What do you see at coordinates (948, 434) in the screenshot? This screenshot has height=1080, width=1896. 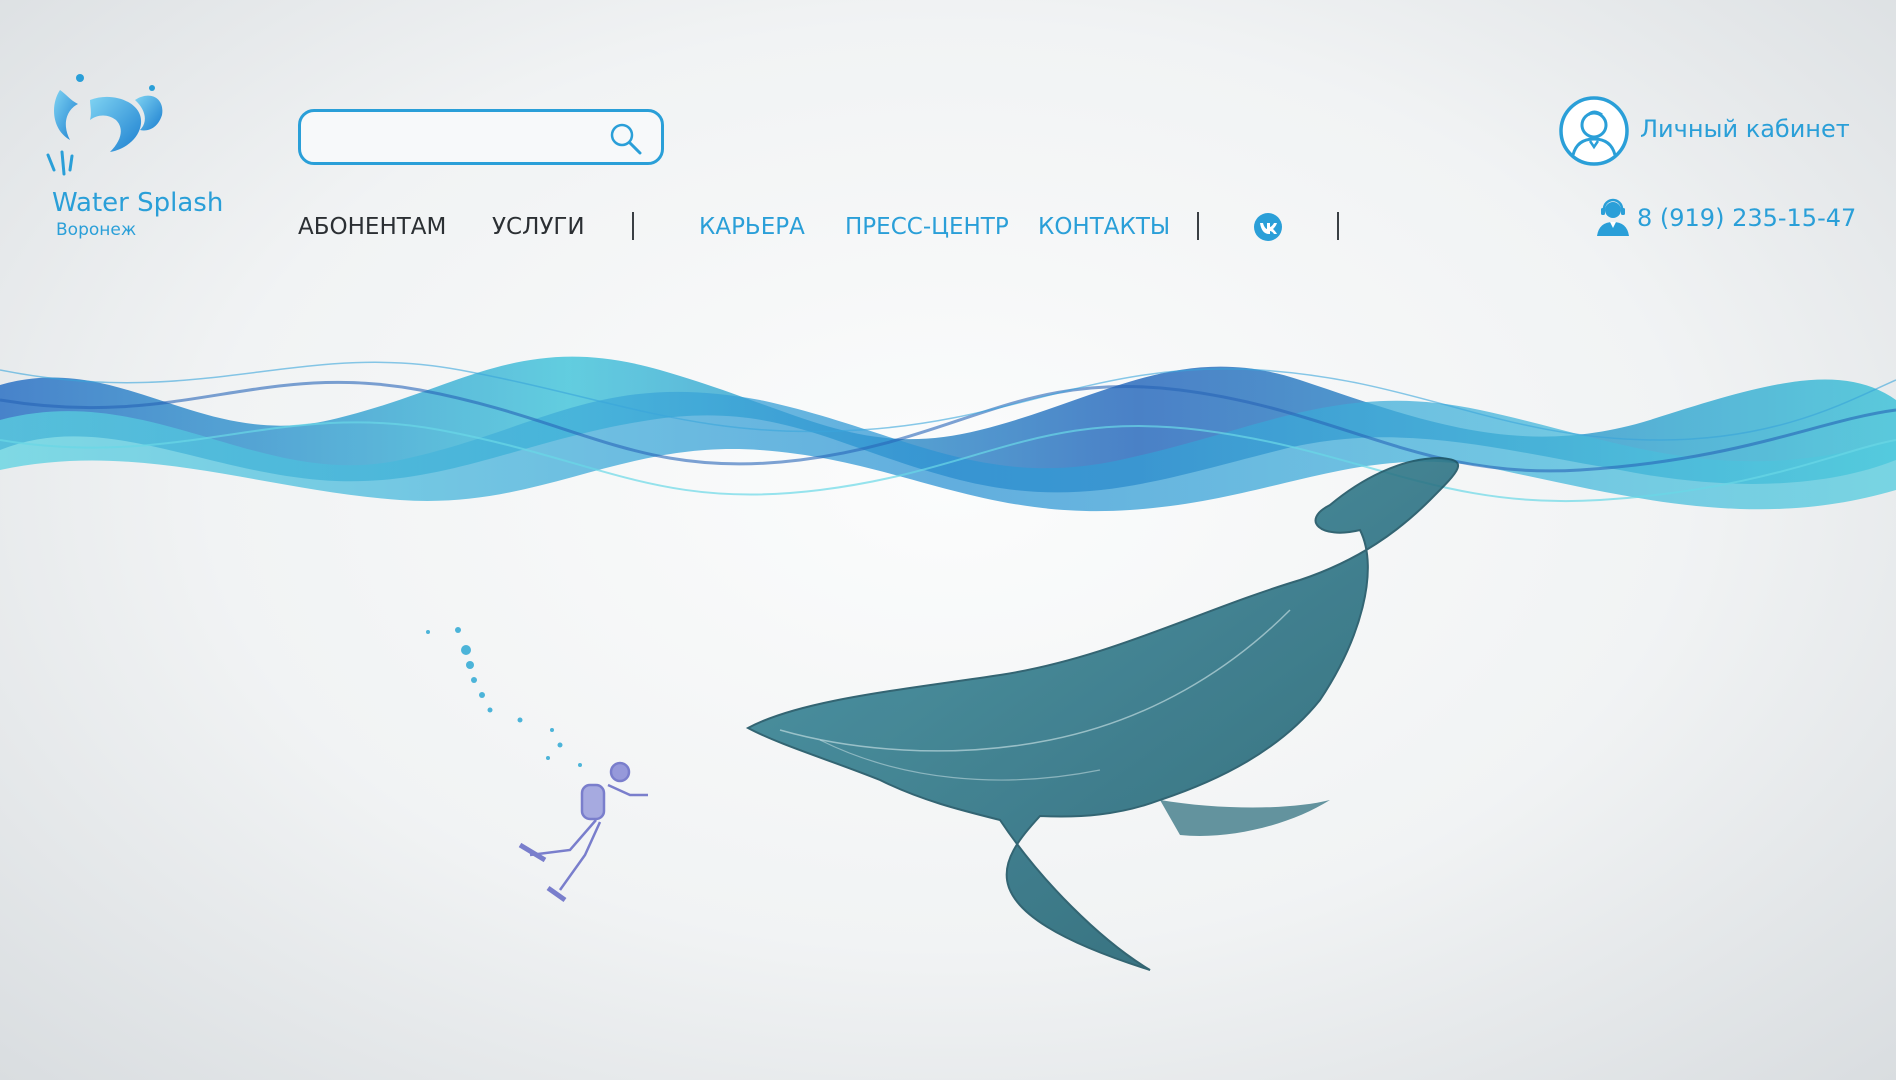 I see `wave-ribbons` at bounding box center [948, 434].